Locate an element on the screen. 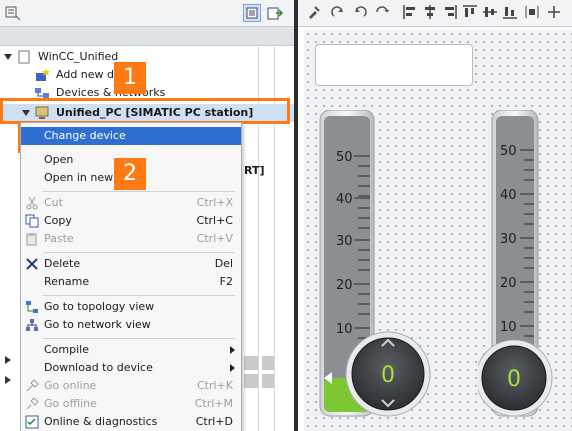  menu-item-shortcut: F2 is located at coordinates (226, 281).